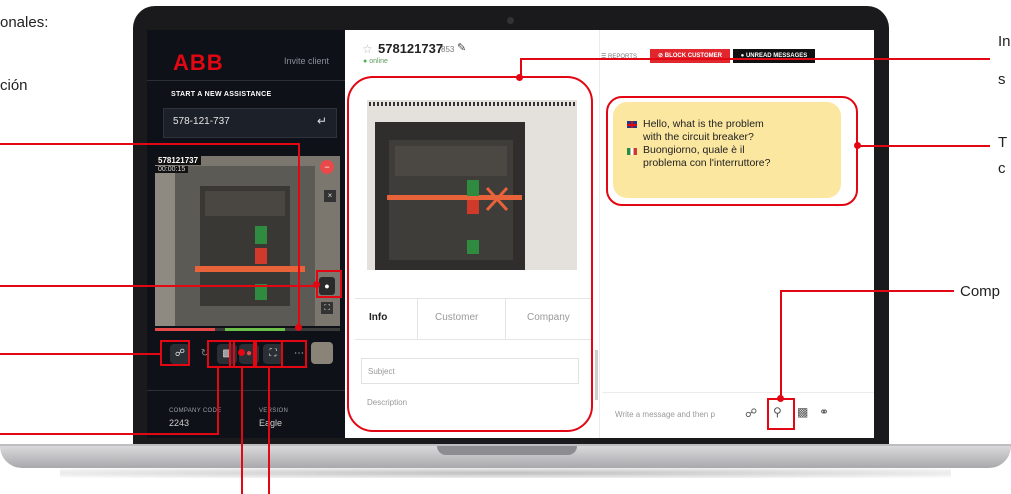 This screenshot has height=494, width=1011. What do you see at coordinates (411, 48) in the screenshot?
I see `customer-id: 578121737` at bounding box center [411, 48].